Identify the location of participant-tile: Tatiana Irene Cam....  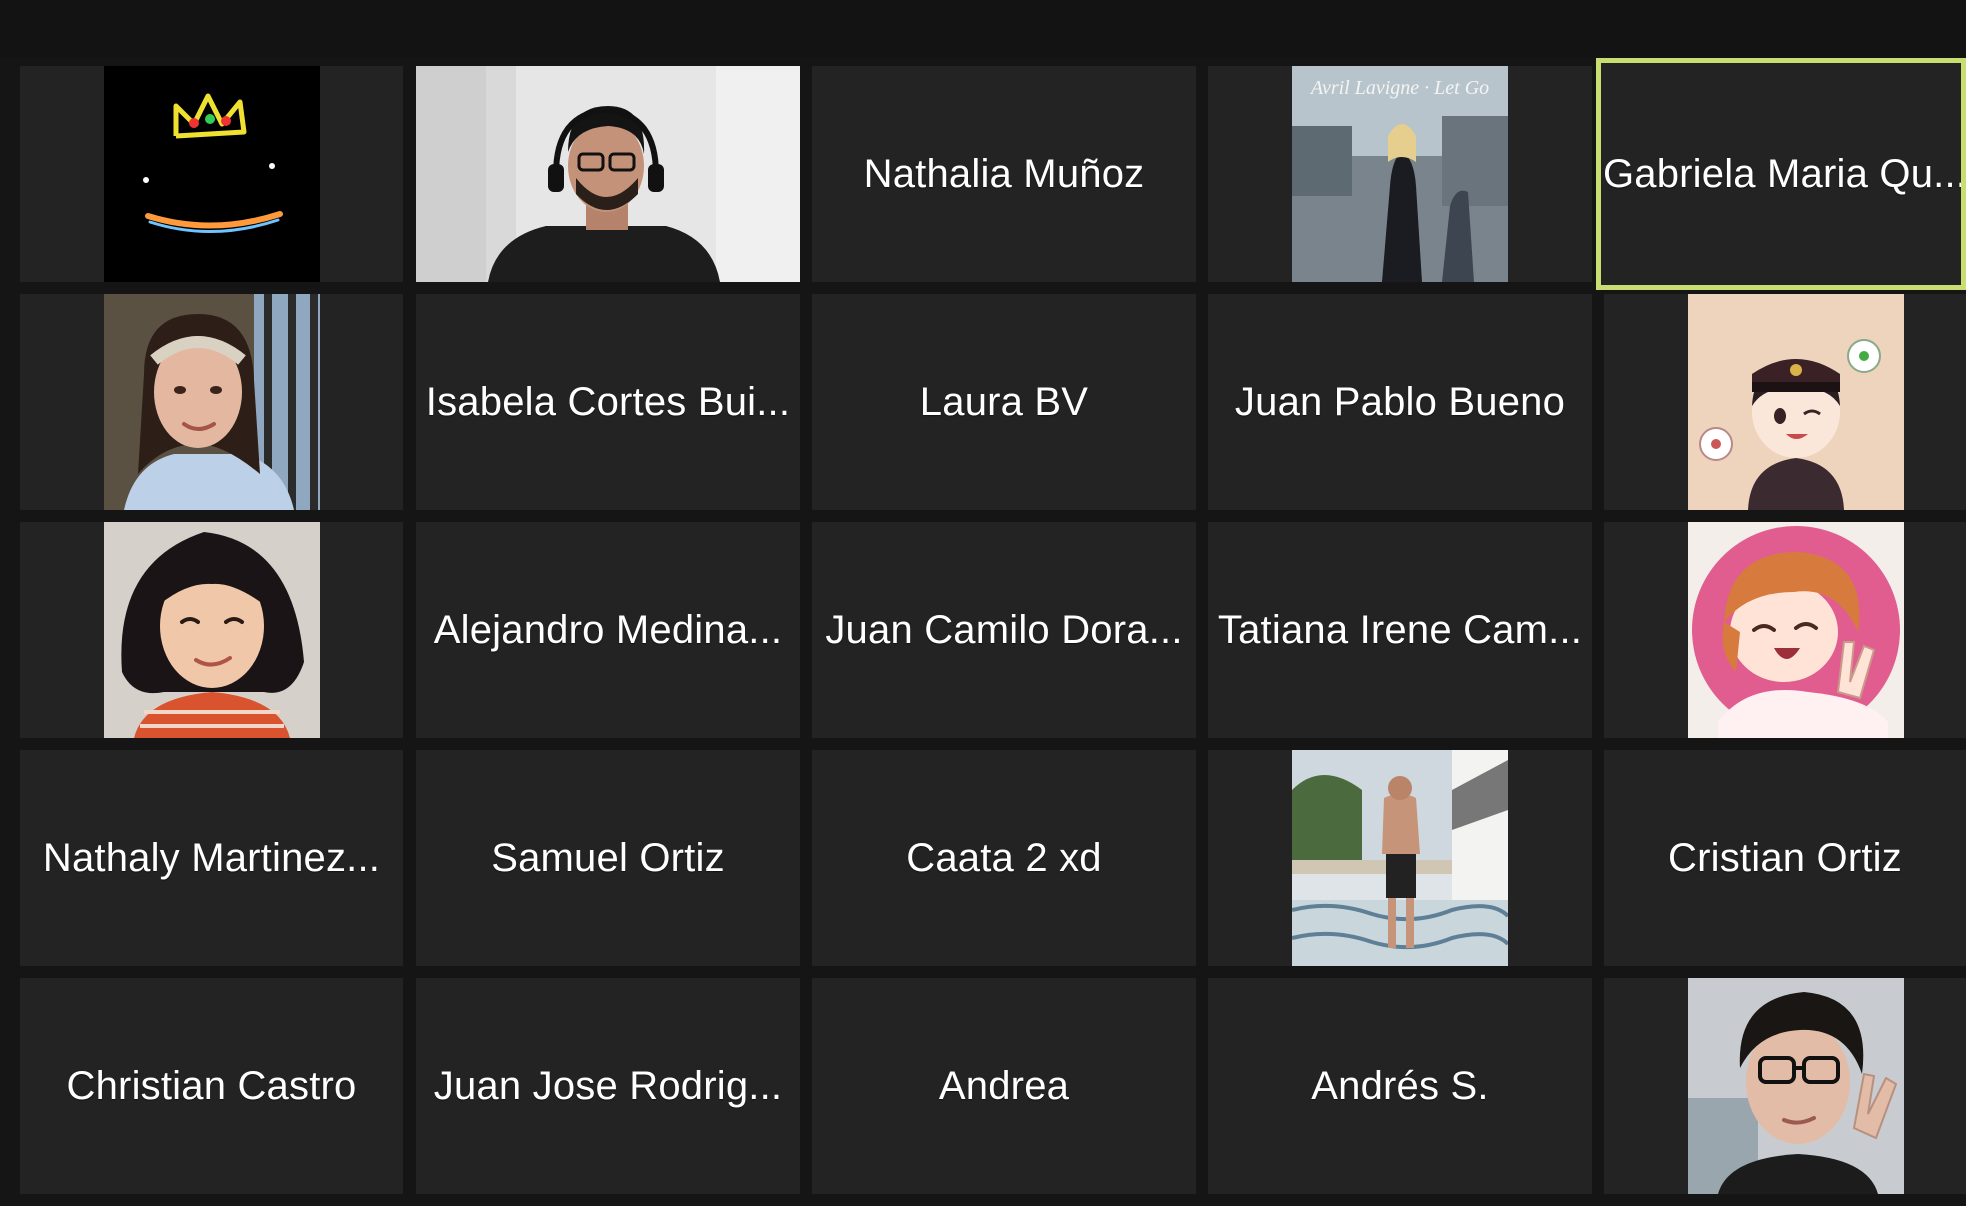
(1400, 630).